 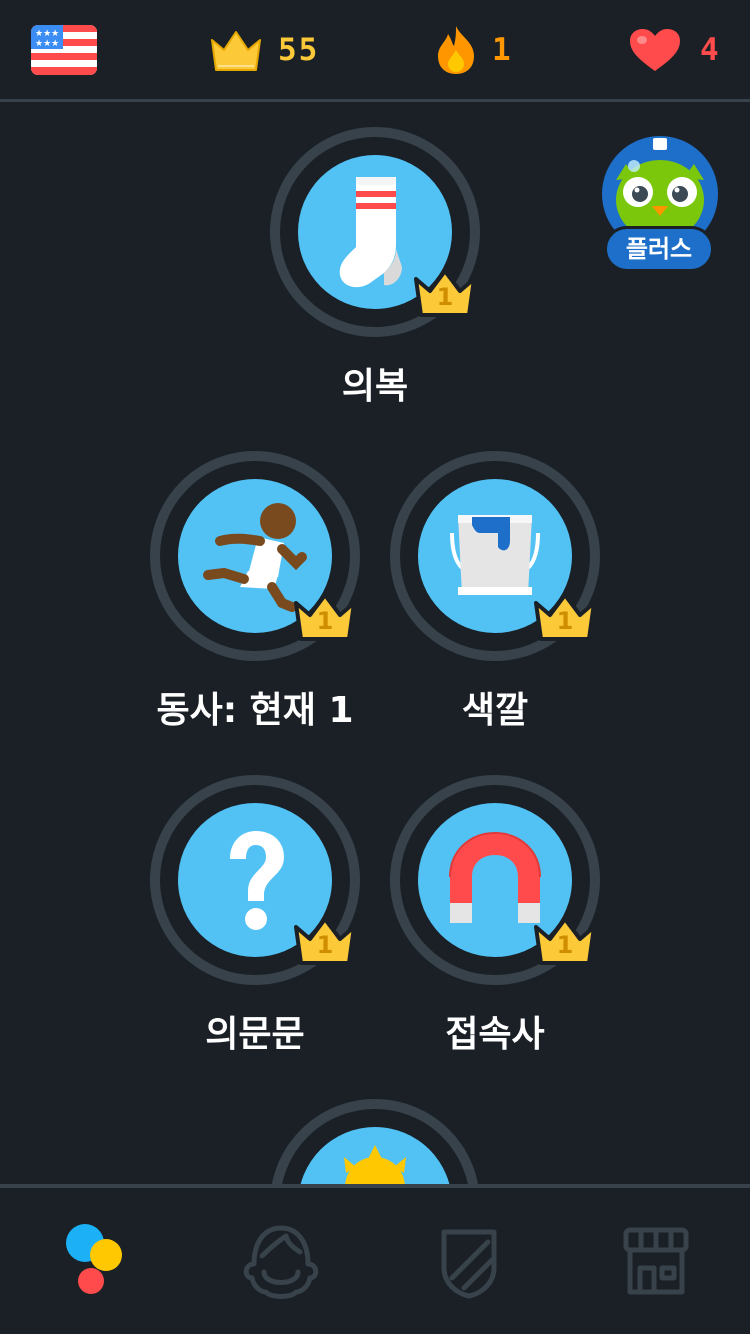 I want to click on skill-label: 접속사, so click(x=495, y=1034).